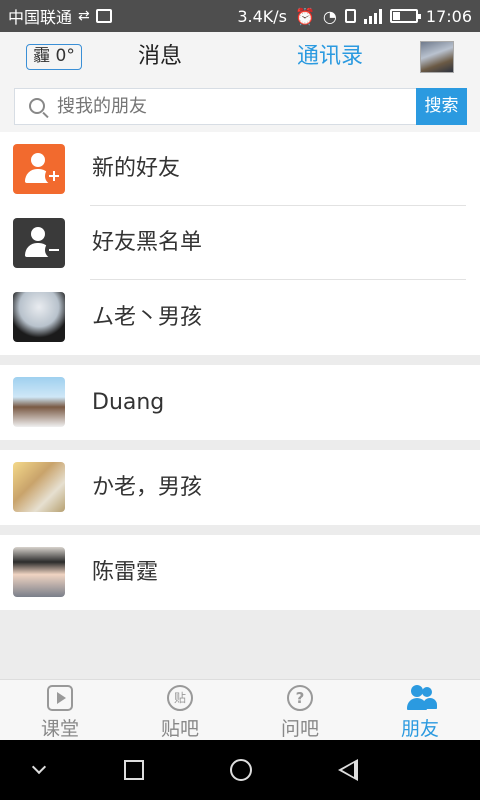 Image resolution: width=480 pixels, height=800 pixels. I want to click on blacklist-label: 好友黑名单, so click(147, 242).